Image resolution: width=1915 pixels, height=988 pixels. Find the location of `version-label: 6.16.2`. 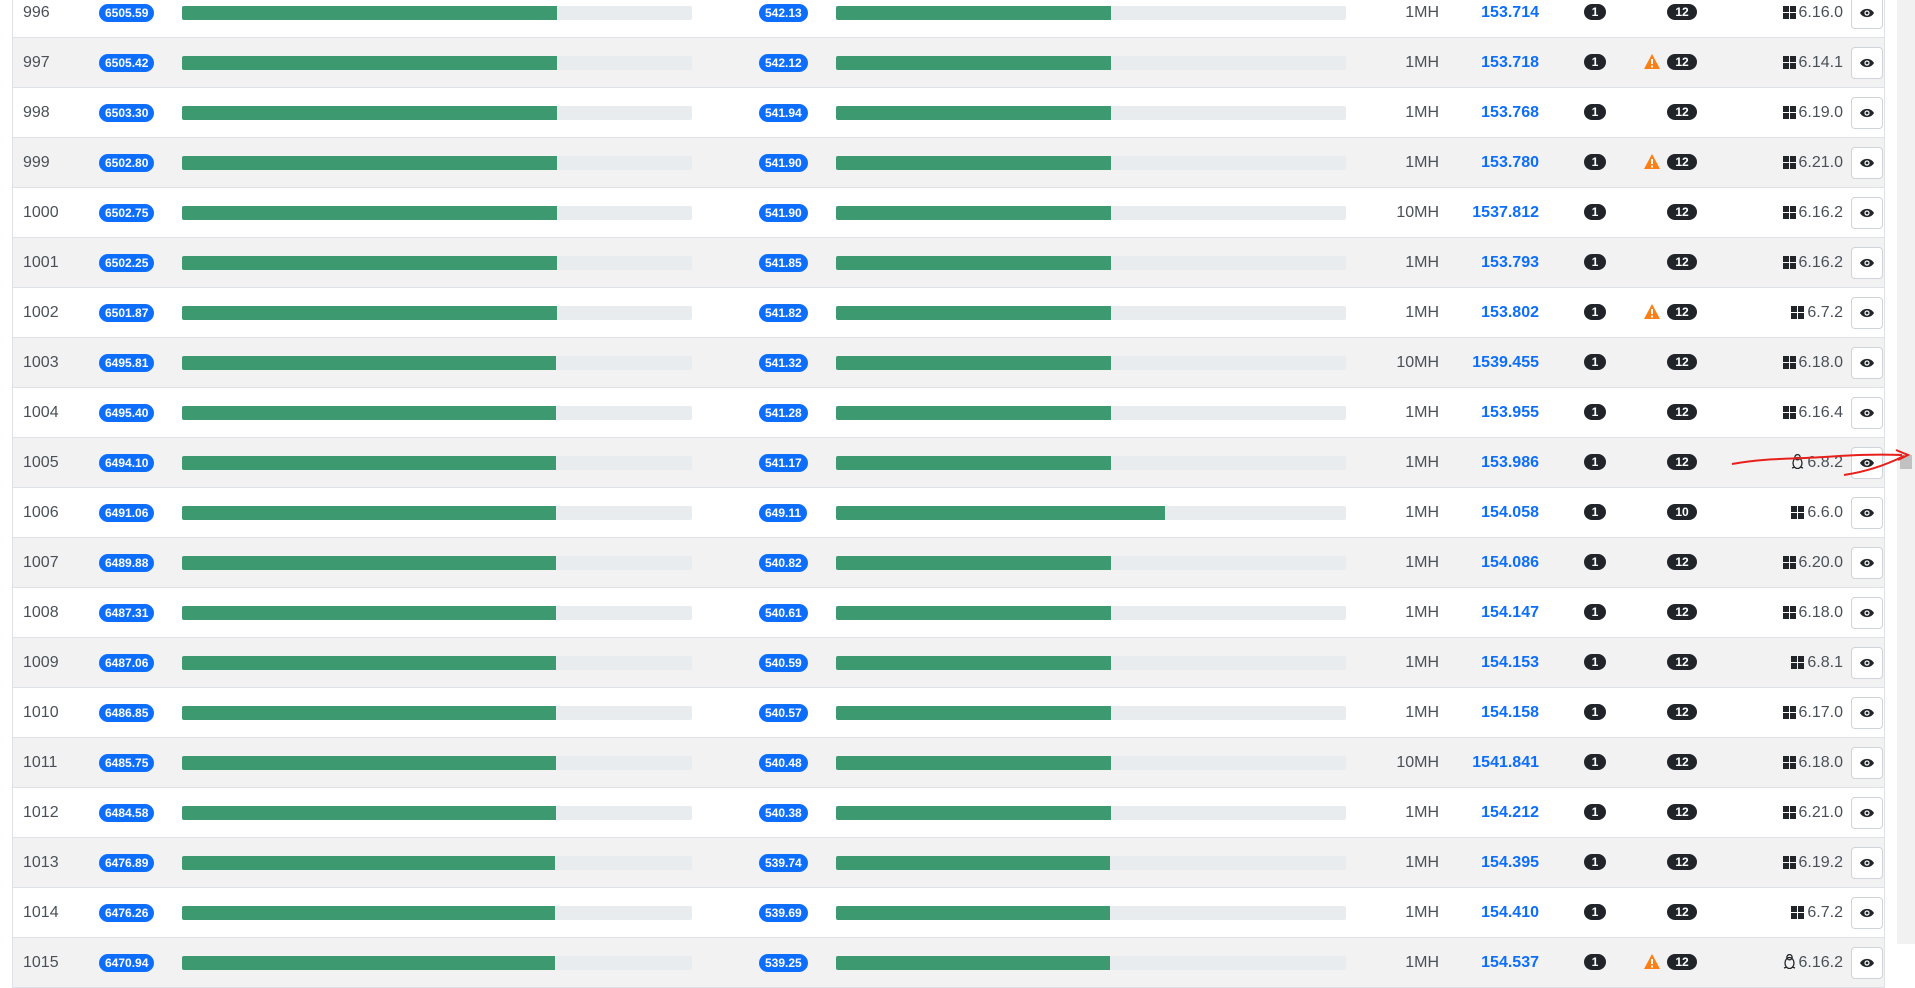

version-label: 6.16.2 is located at coordinates (1820, 962).